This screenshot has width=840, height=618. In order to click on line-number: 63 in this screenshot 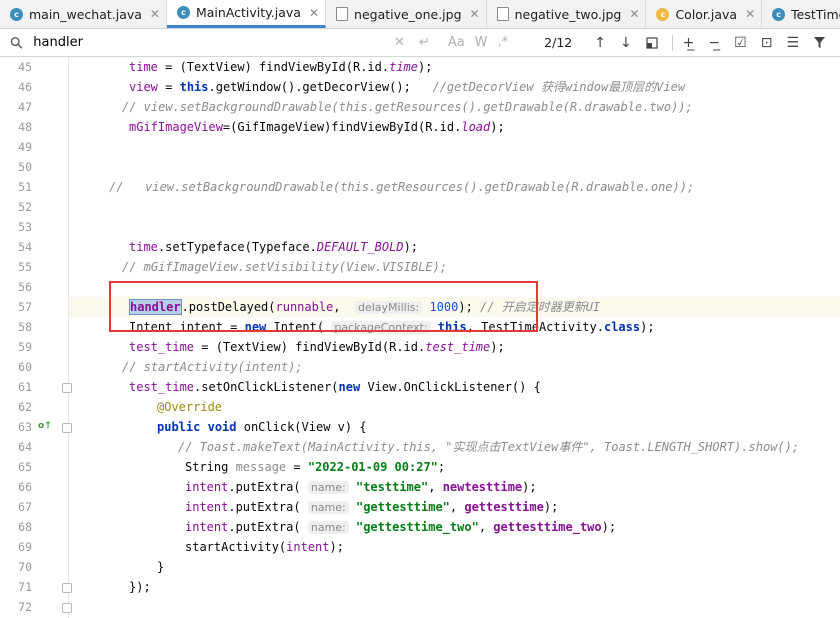, I will do `click(25, 427)`.